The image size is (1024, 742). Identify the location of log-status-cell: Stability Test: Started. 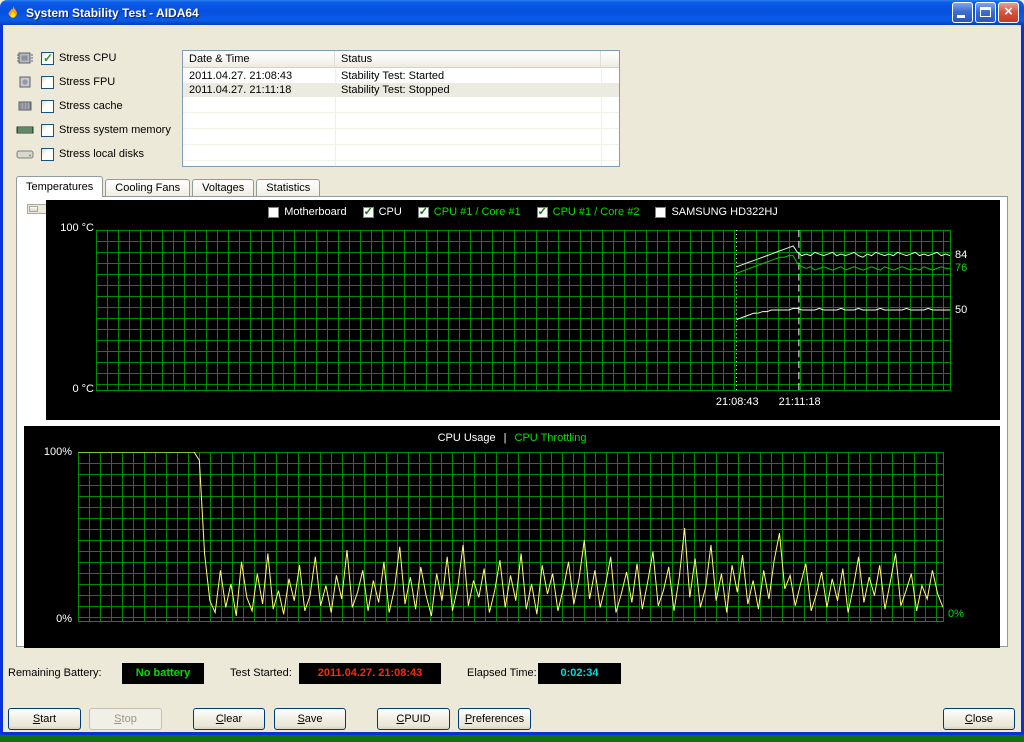
(393, 76).